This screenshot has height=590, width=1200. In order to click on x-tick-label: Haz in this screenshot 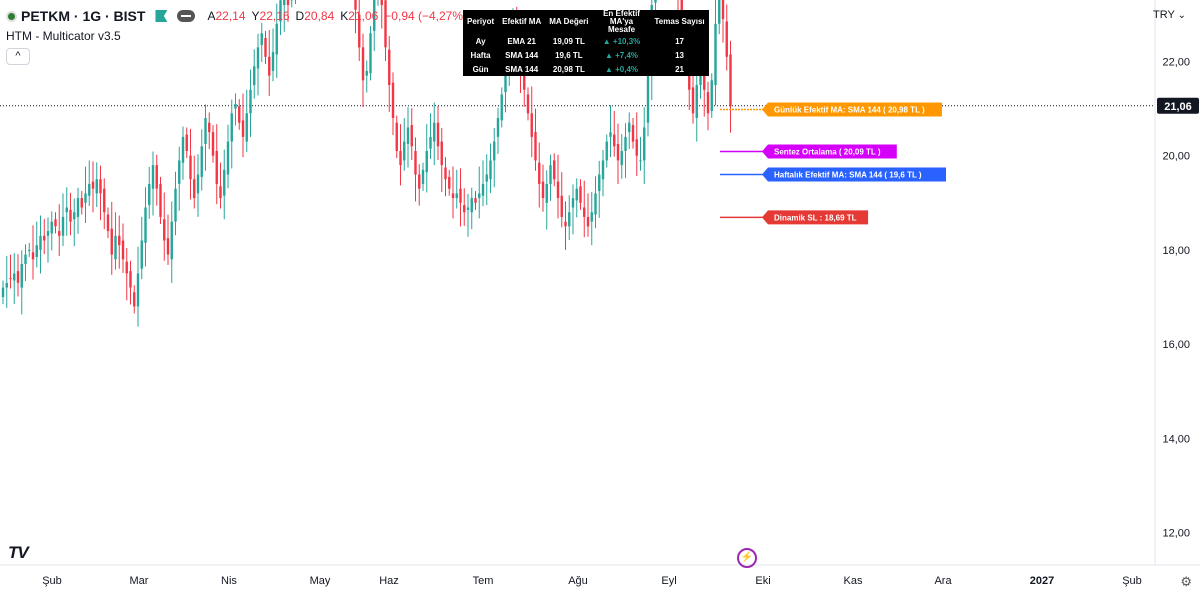, I will do `click(389, 581)`.